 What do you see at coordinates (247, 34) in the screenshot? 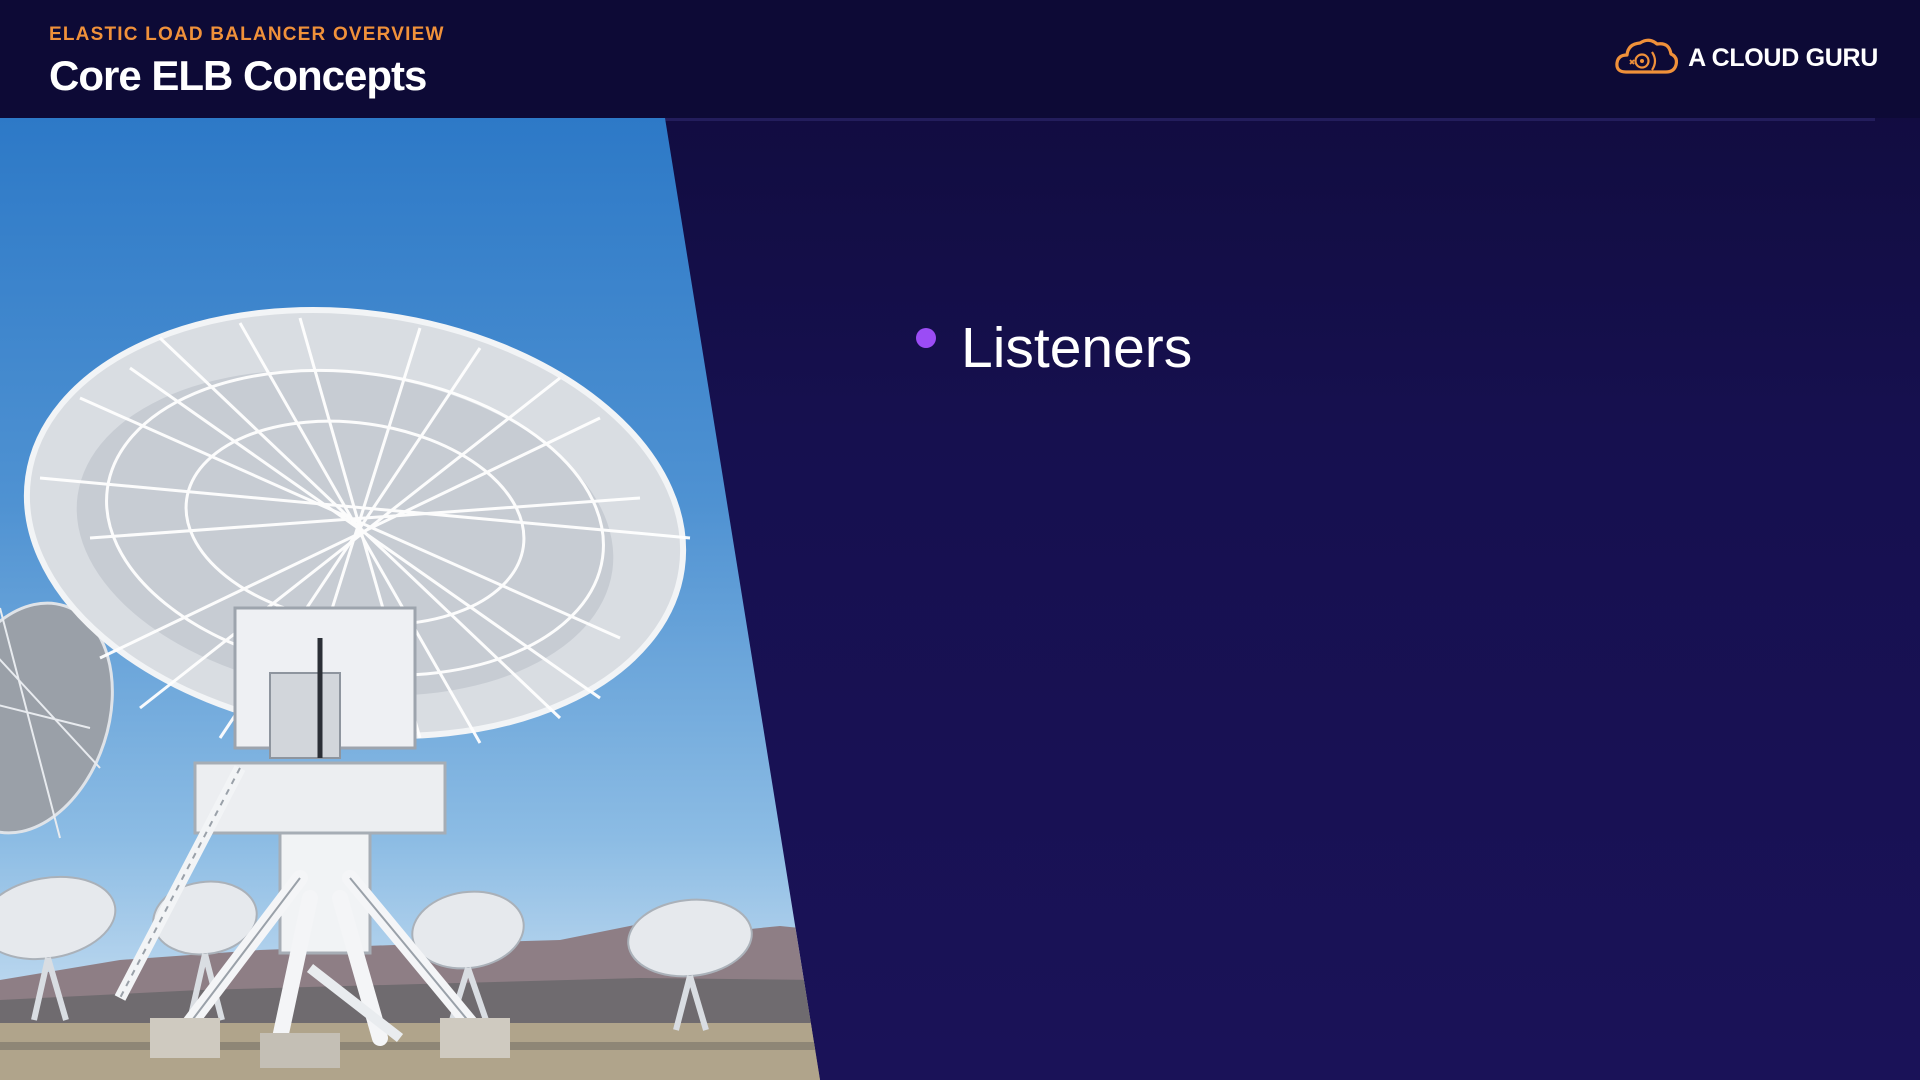
I see `section-subtitle: ELASTIC LOAD BALANCER OVERVIEW` at bounding box center [247, 34].